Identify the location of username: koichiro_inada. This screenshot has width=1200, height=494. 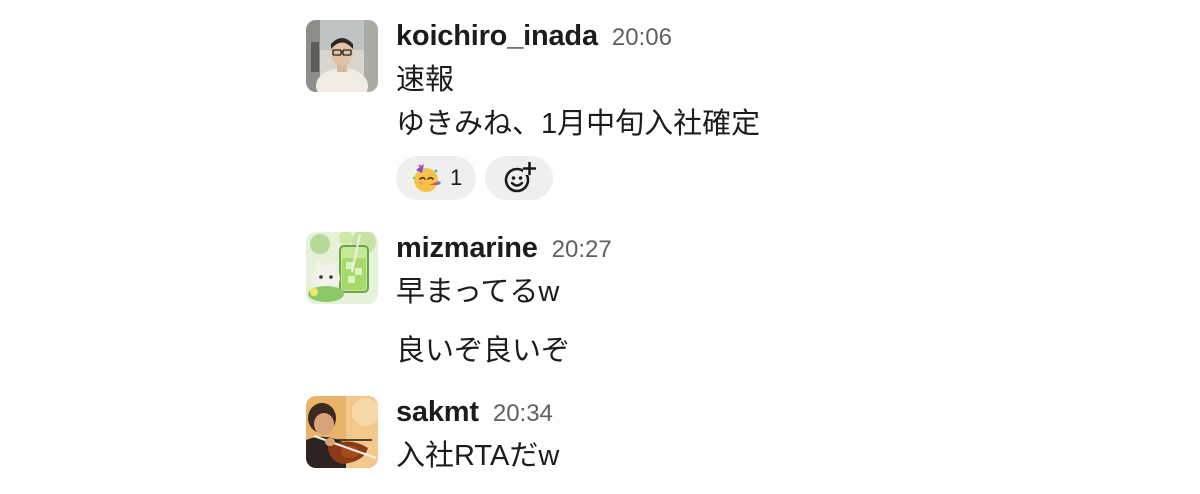
(497, 36).